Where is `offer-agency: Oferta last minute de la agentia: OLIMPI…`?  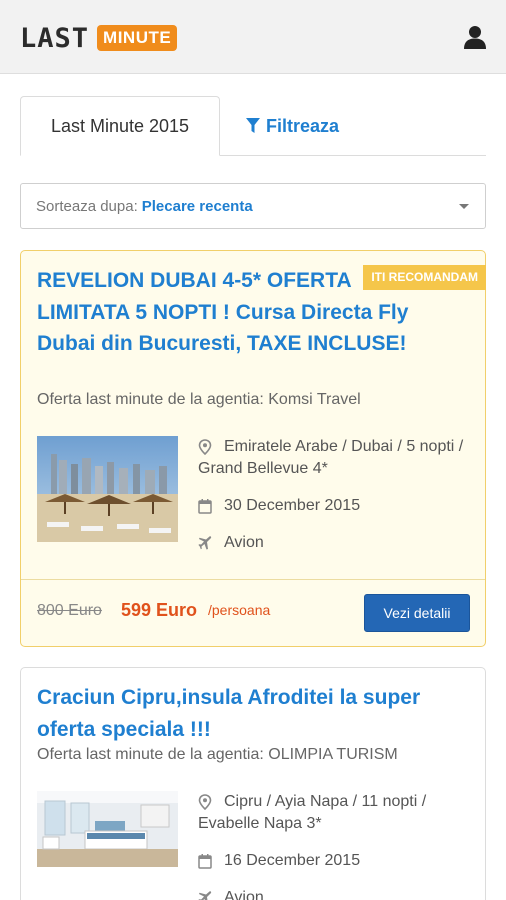 offer-agency: Oferta last minute de la agentia: OLIMPI… is located at coordinates (217, 754).